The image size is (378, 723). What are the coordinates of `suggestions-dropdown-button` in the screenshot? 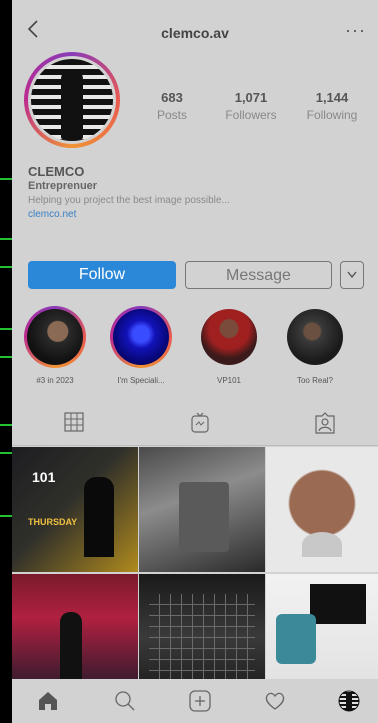 It's located at (352, 275).